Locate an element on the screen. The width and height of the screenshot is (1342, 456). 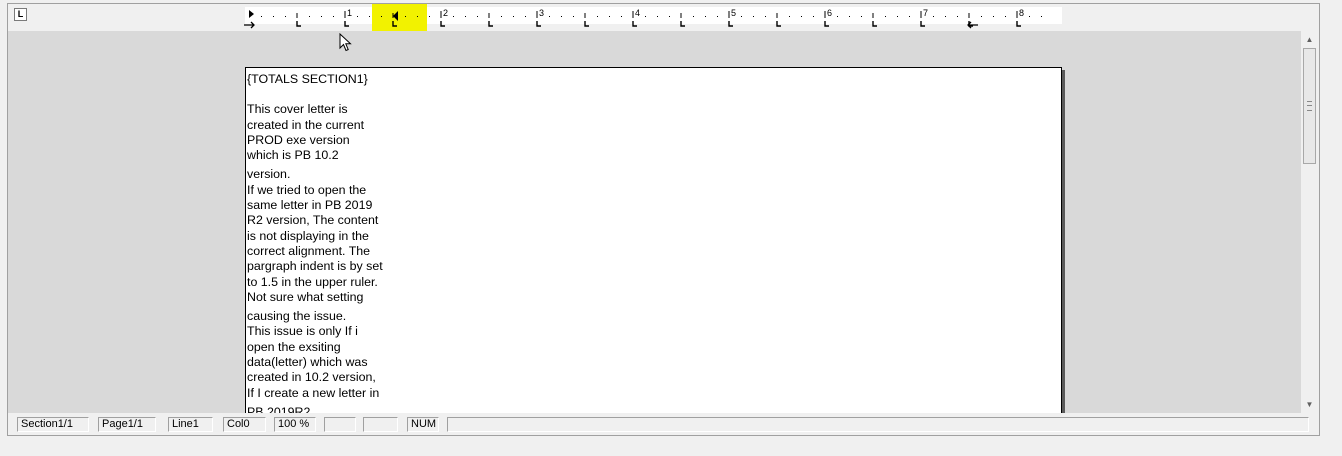
status-section: Section1/1 is located at coordinates (53, 424).